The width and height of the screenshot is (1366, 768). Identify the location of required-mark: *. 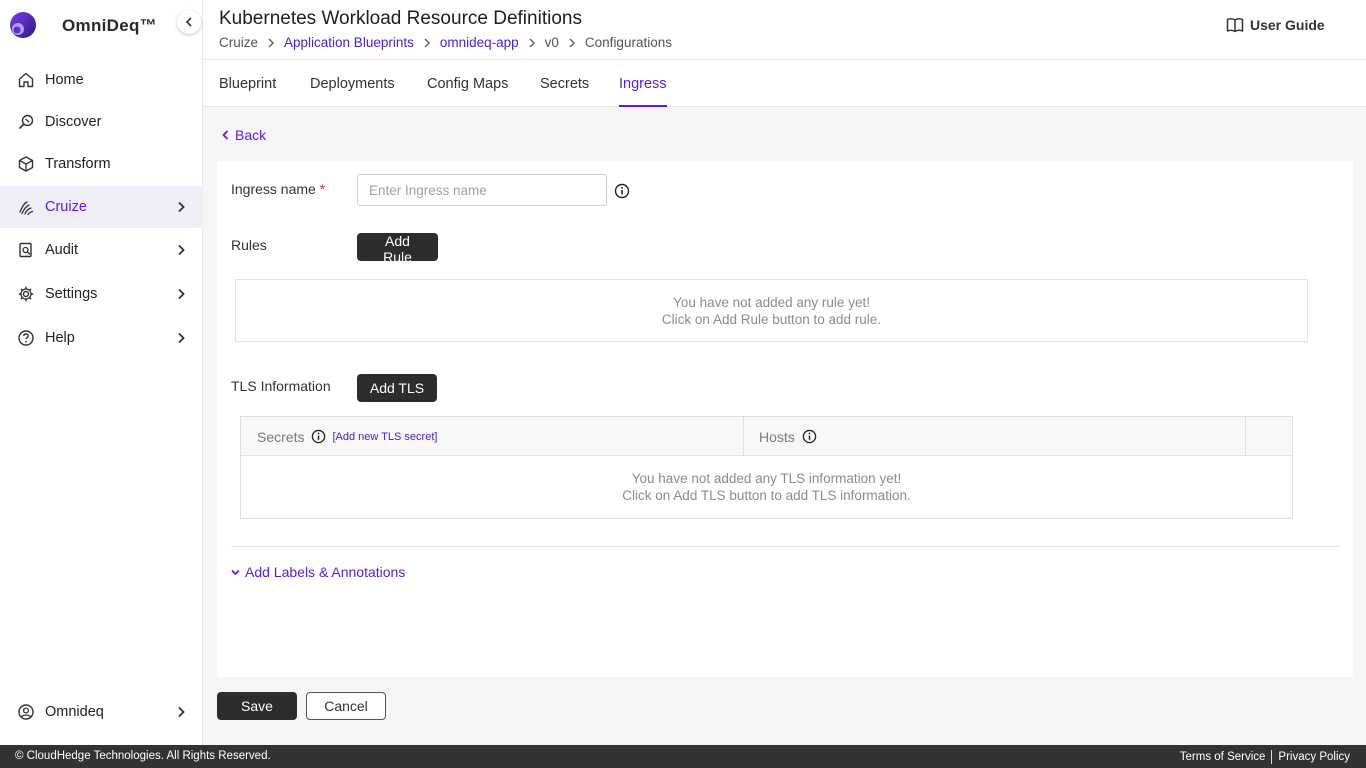
(322, 189).